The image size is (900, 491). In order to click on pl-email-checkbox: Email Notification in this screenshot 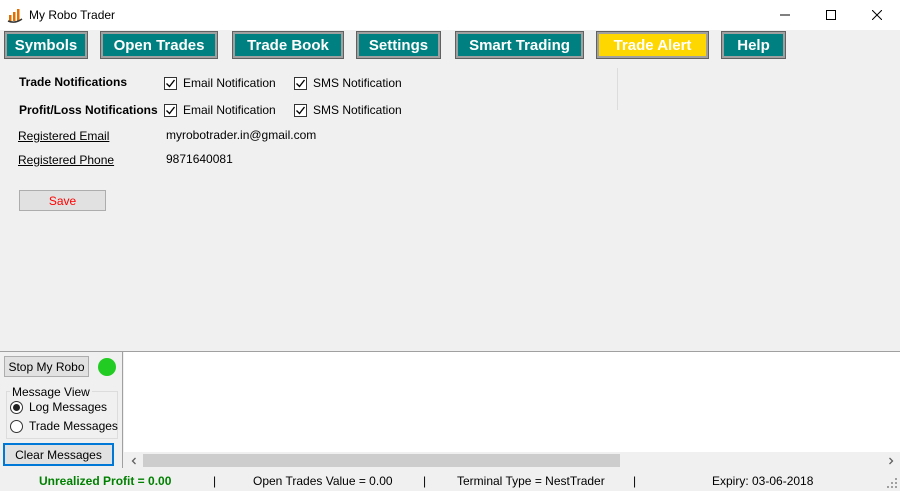, I will do `click(220, 110)`.